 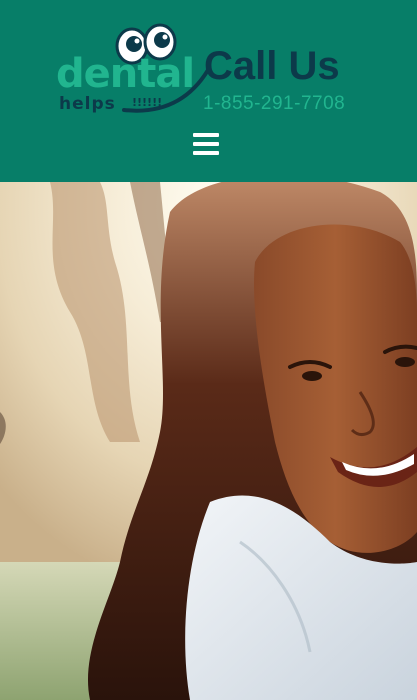 What do you see at coordinates (166, 90) in the screenshot?
I see `smile-swoosh-icon` at bounding box center [166, 90].